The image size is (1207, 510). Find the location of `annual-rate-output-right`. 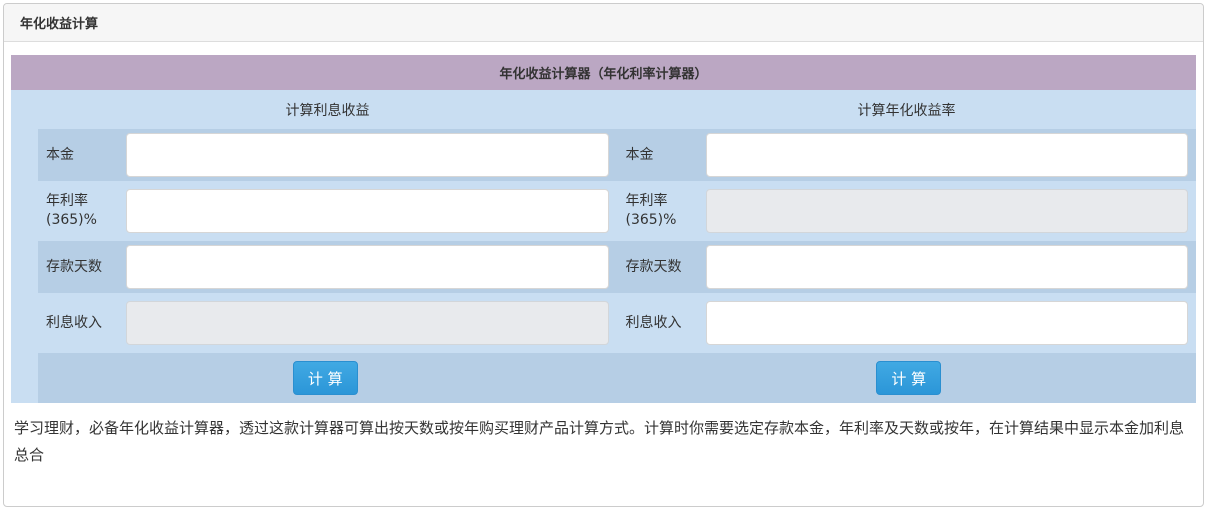

annual-rate-output-right is located at coordinates (946, 211).